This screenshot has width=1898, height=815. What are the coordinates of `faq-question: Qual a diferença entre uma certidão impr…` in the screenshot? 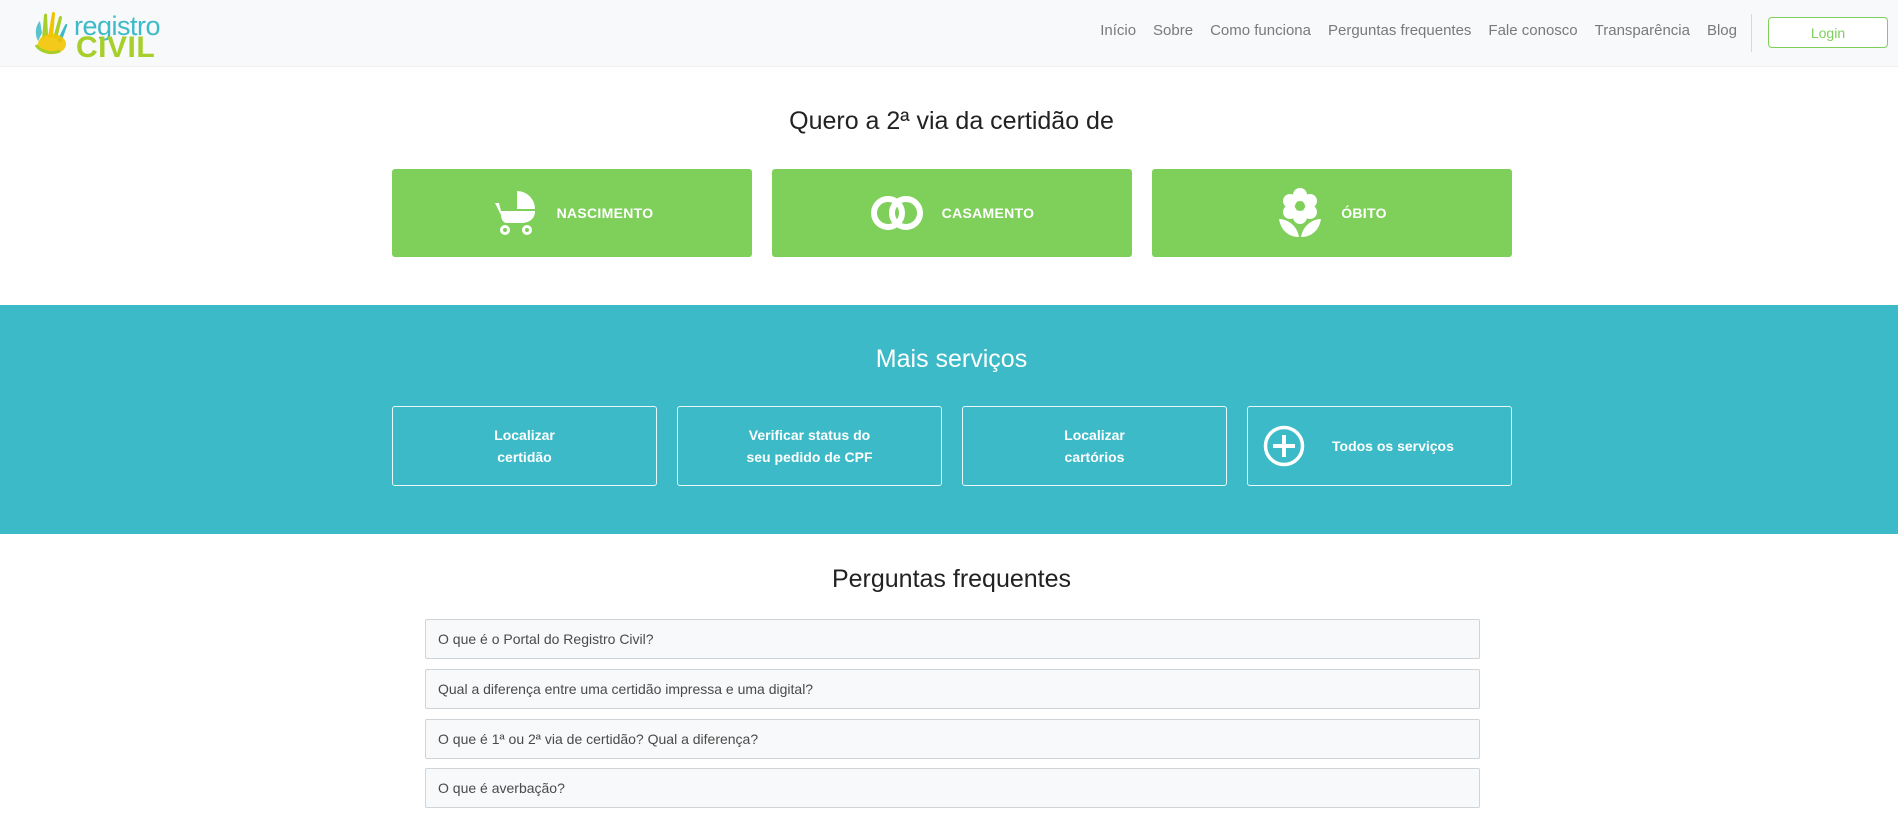 It's located at (626, 689).